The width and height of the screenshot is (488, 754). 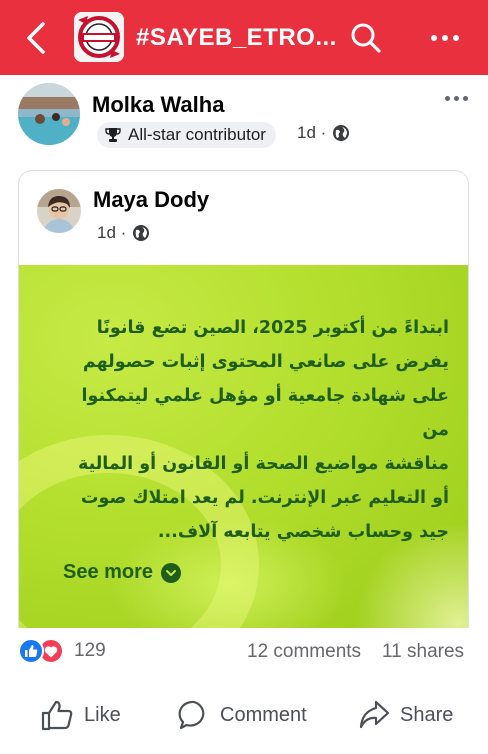 I want to click on more-options-icon, so click(x=445, y=38).